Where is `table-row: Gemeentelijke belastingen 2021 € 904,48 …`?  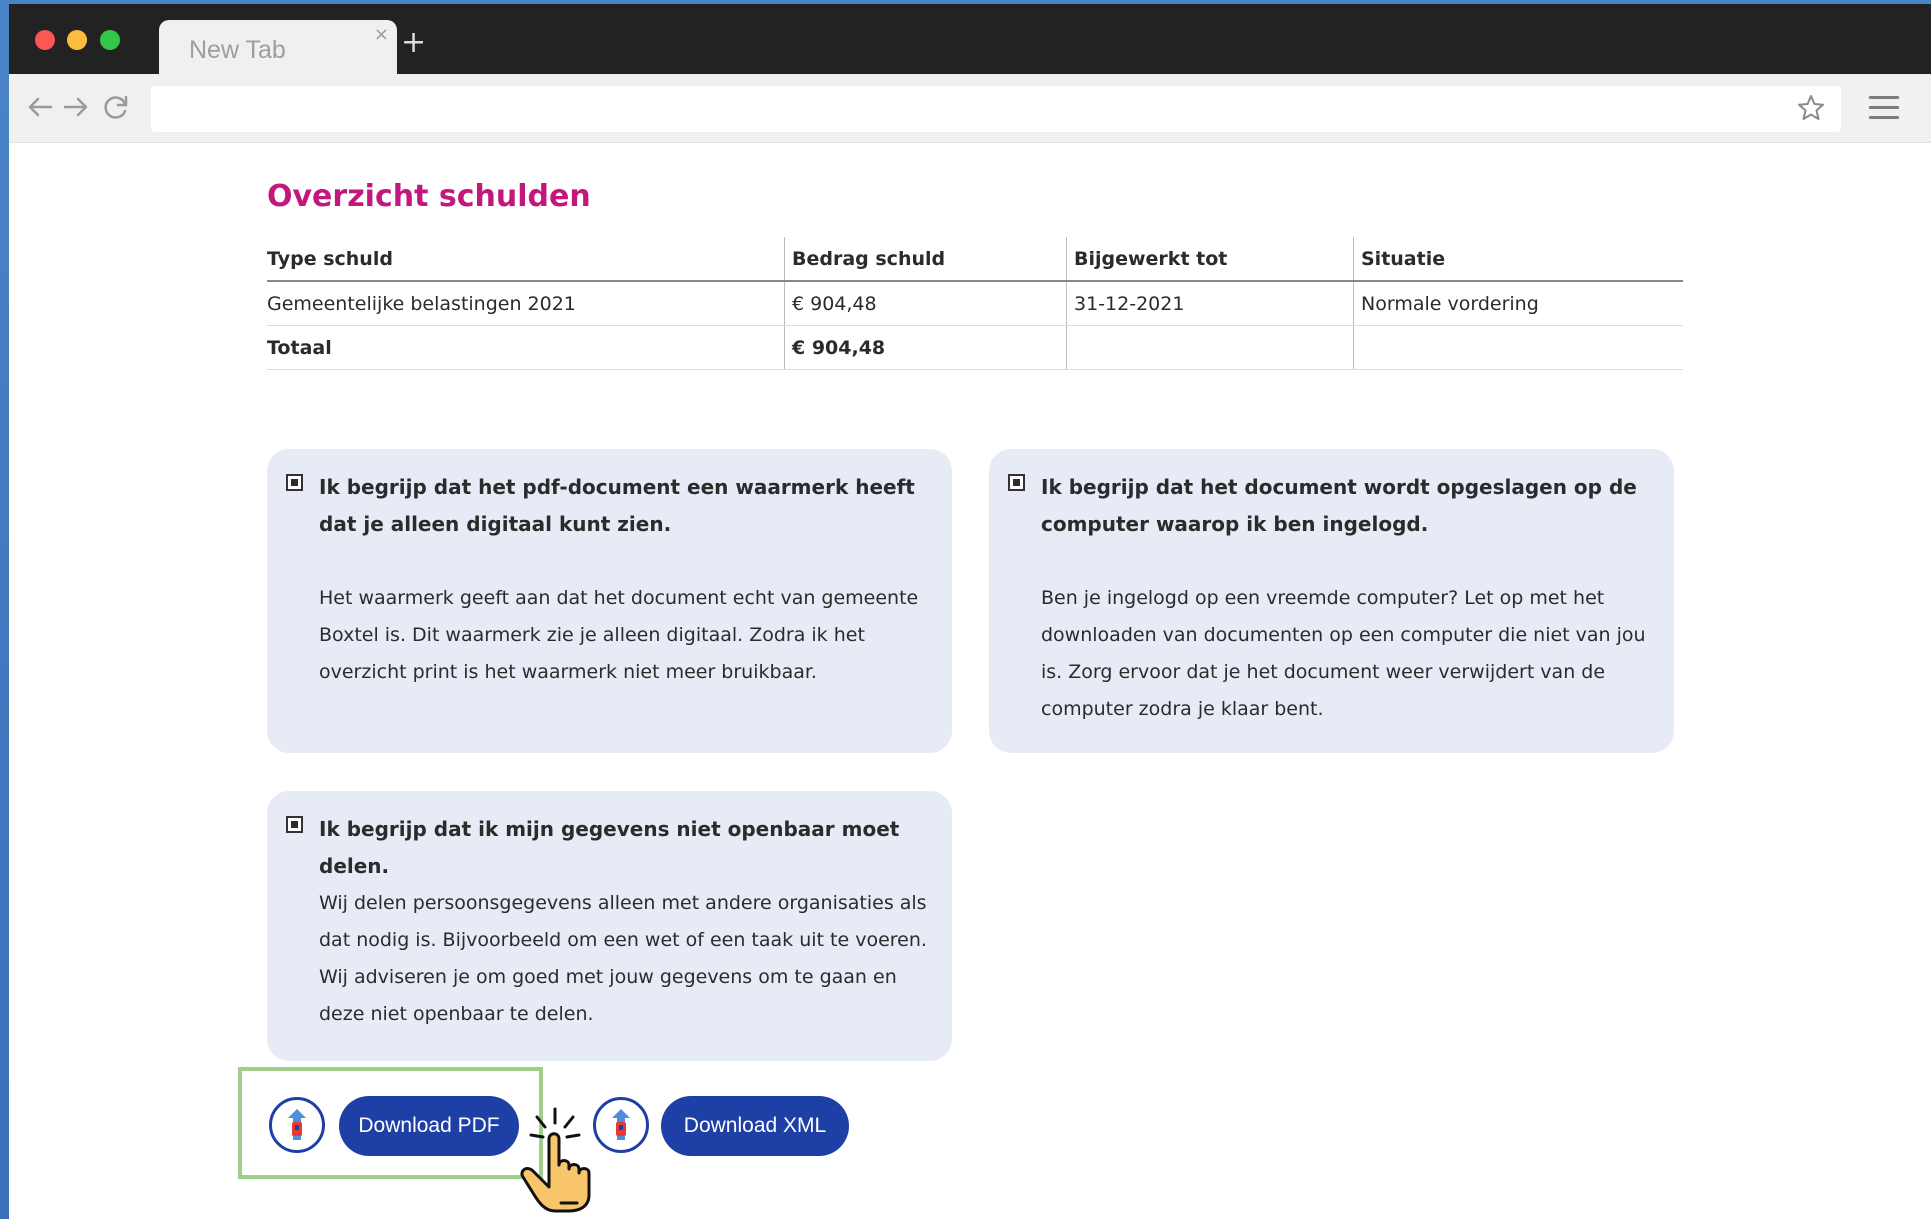
table-row: Gemeentelijke belastingen 2021 € 904,48 … is located at coordinates (975, 303).